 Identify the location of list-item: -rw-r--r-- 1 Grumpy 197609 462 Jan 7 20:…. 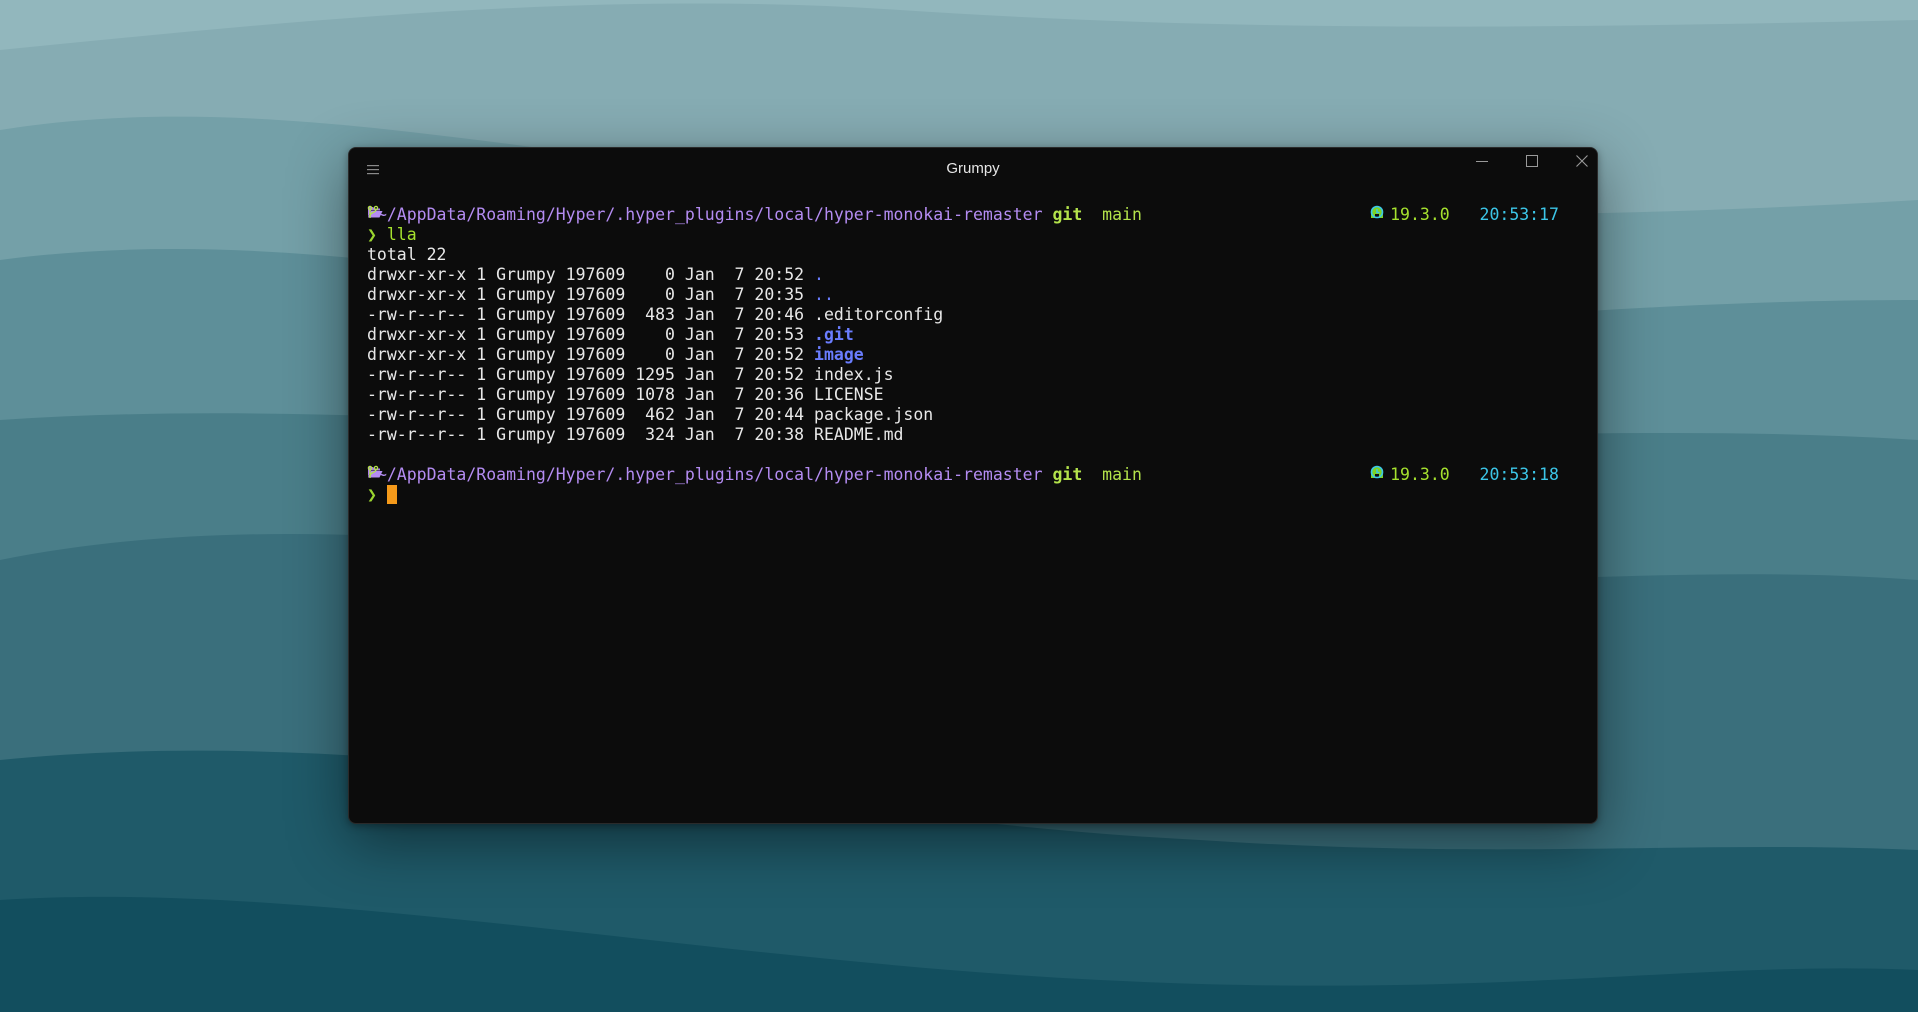
(973, 415).